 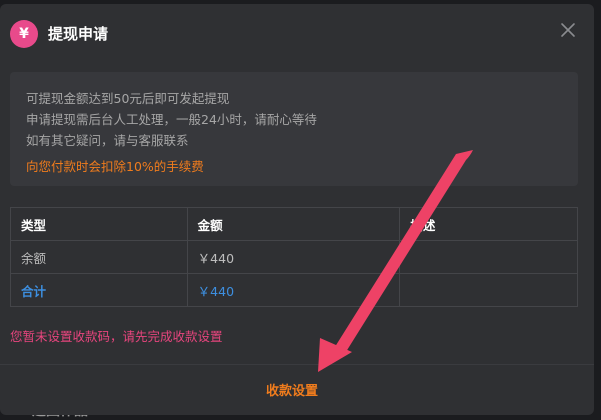 I want to click on total-amount: ￥440, so click(x=293, y=290).